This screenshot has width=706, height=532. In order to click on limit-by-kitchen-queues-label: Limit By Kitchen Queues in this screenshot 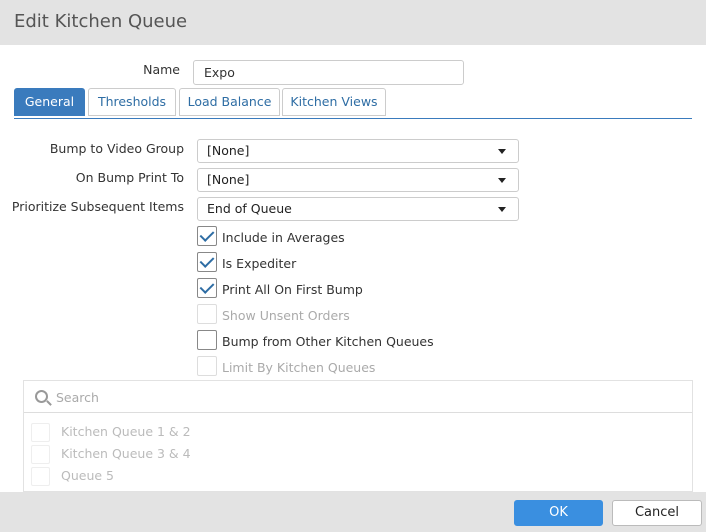, I will do `click(299, 367)`.